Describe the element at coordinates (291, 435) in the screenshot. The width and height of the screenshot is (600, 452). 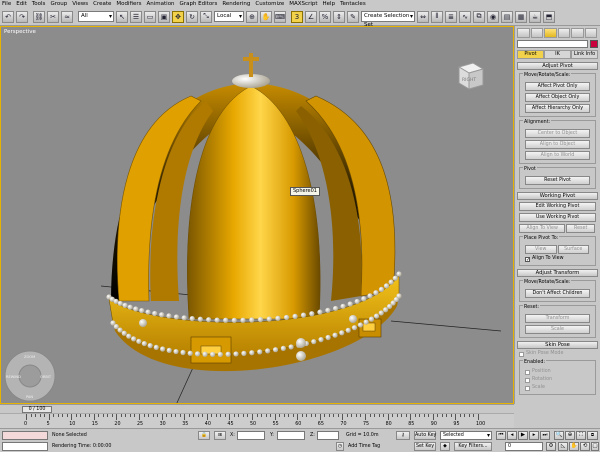
I see `y-coord-field` at that location.